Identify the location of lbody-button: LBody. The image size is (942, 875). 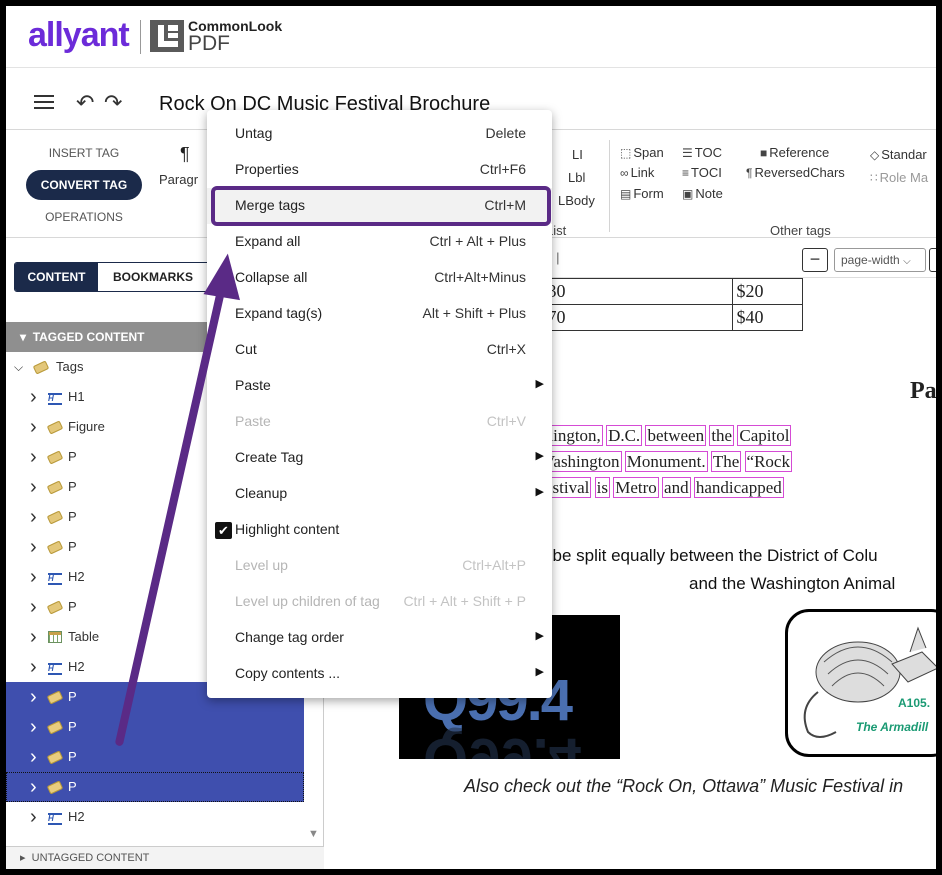
(576, 200).